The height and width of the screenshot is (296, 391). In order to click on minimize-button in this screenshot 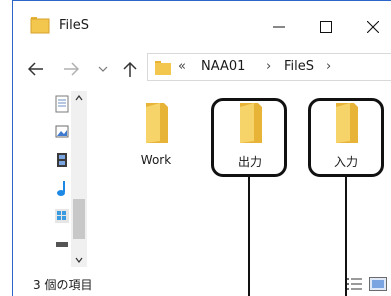, I will do `click(279, 27)`.